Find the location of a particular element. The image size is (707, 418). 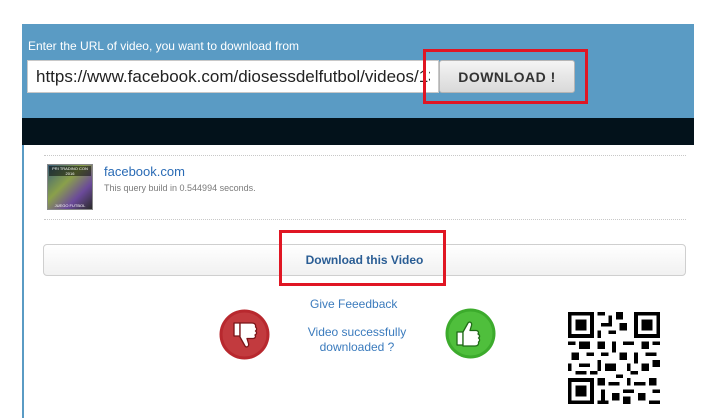

query-info: This query build in 0.544994 seconds. is located at coordinates (180, 188).